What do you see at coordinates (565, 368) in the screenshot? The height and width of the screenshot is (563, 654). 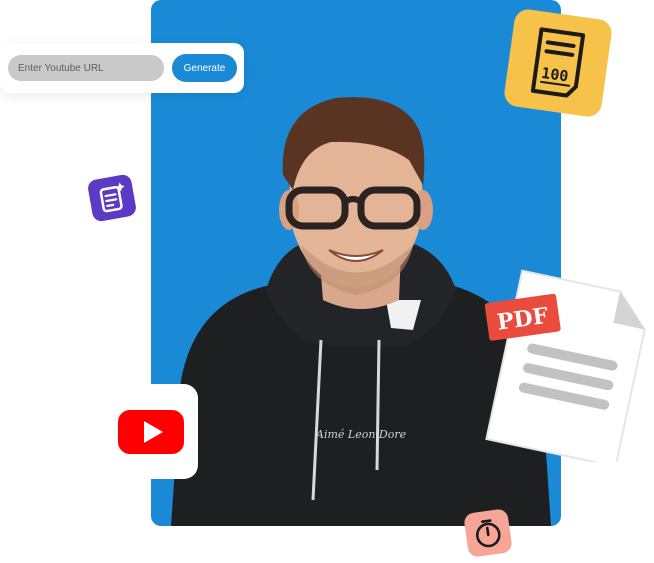 I see `pdf-document-icon: PDF` at bounding box center [565, 368].